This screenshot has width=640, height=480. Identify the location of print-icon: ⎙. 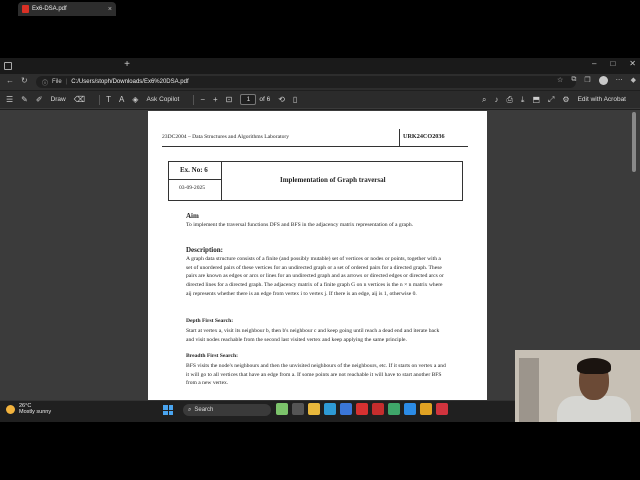
(509, 100).